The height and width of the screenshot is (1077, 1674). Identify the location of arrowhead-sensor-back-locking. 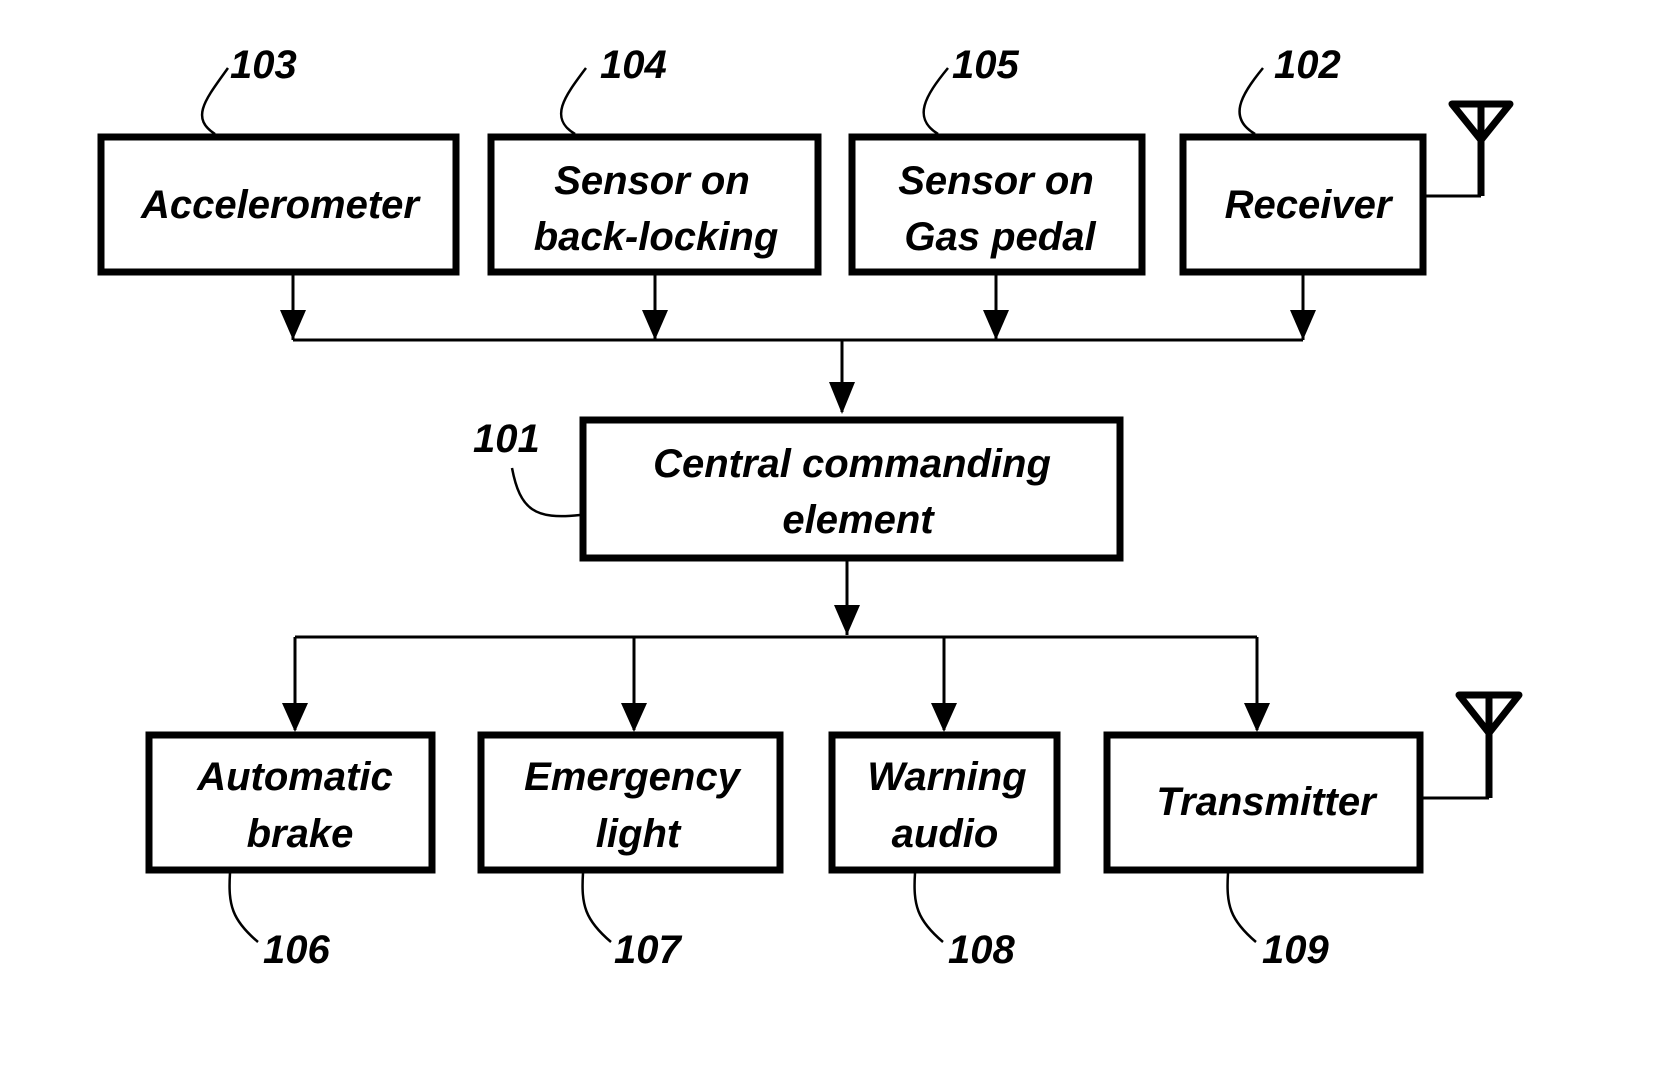
(655, 325).